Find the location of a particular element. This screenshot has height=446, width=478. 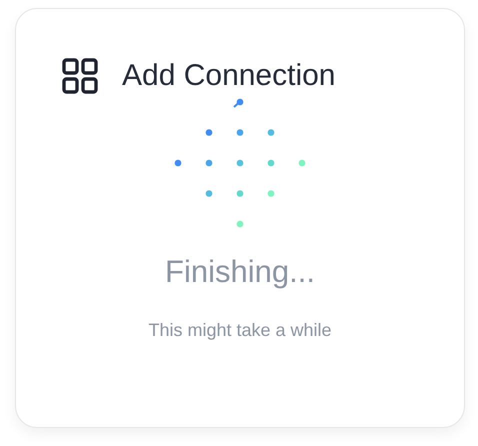

message-text: This might take a while is located at coordinates (240, 330).